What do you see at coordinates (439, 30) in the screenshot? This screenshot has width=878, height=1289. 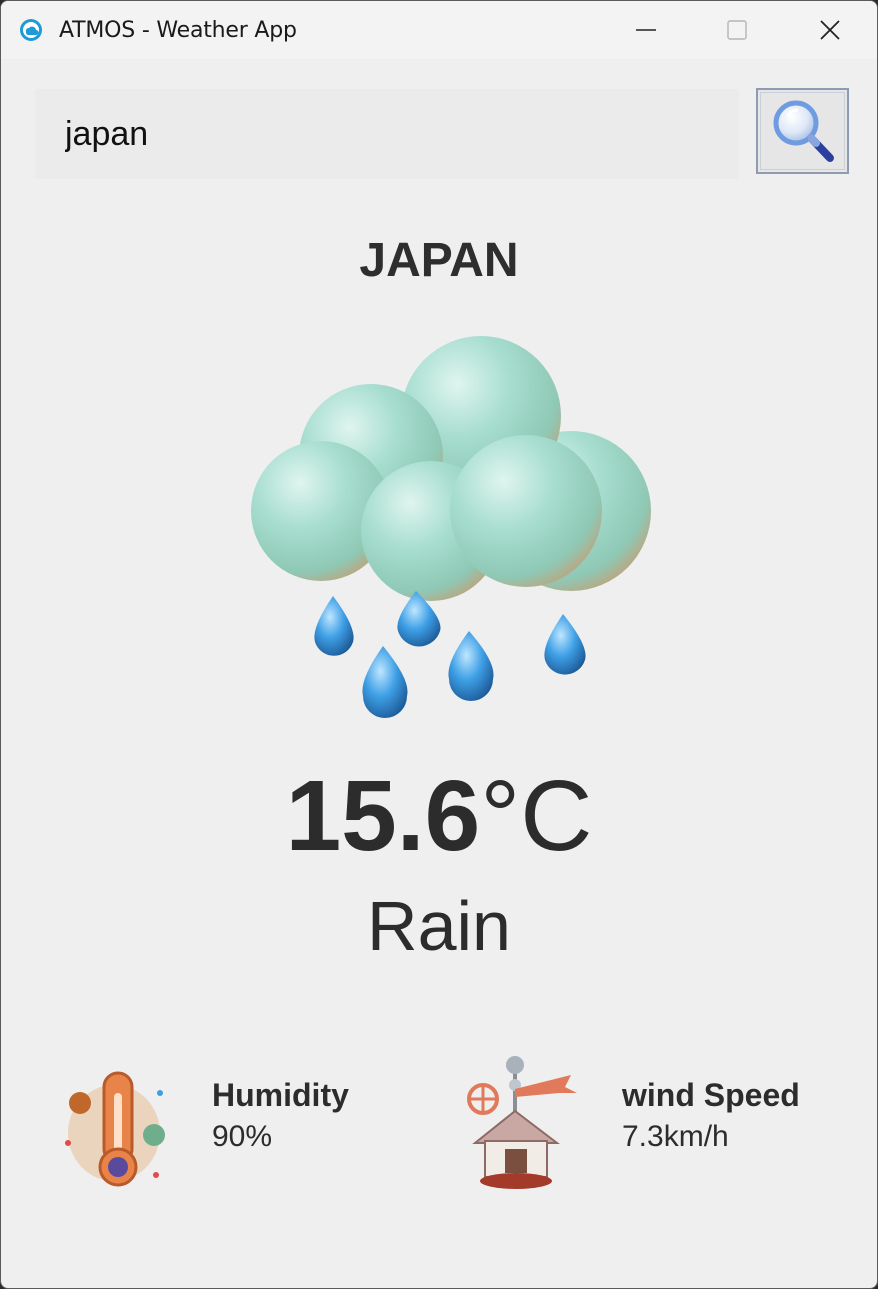 I see `title-bar: ATMOS - Weather App` at bounding box center [439, 30].